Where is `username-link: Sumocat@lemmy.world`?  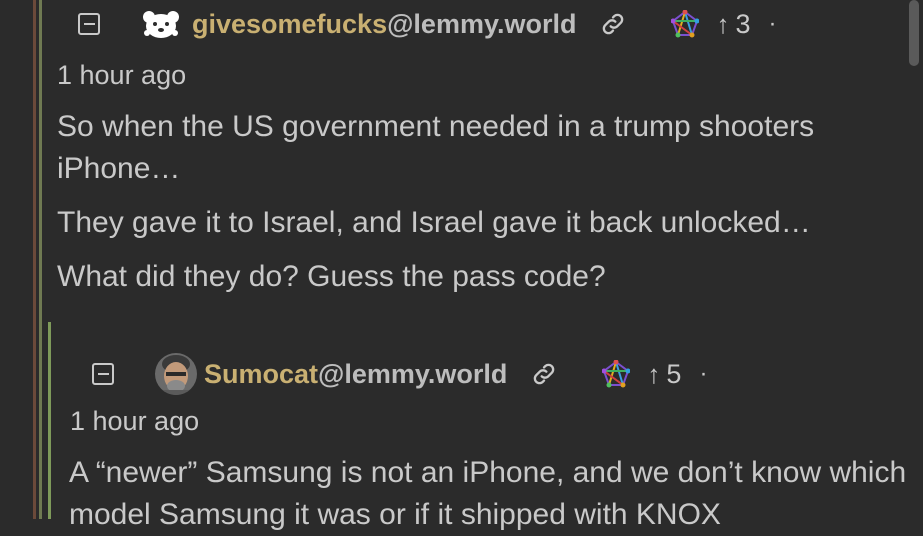 username-link: Sumocat@lemmy.world is located at coordinates (355, 374).